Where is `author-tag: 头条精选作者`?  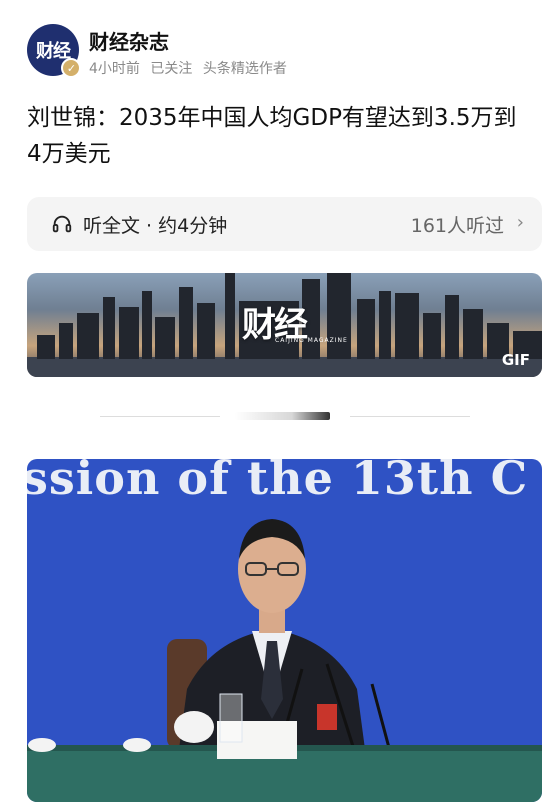
author-tag: 头条精选作者 is located at coordinates (244, 69).